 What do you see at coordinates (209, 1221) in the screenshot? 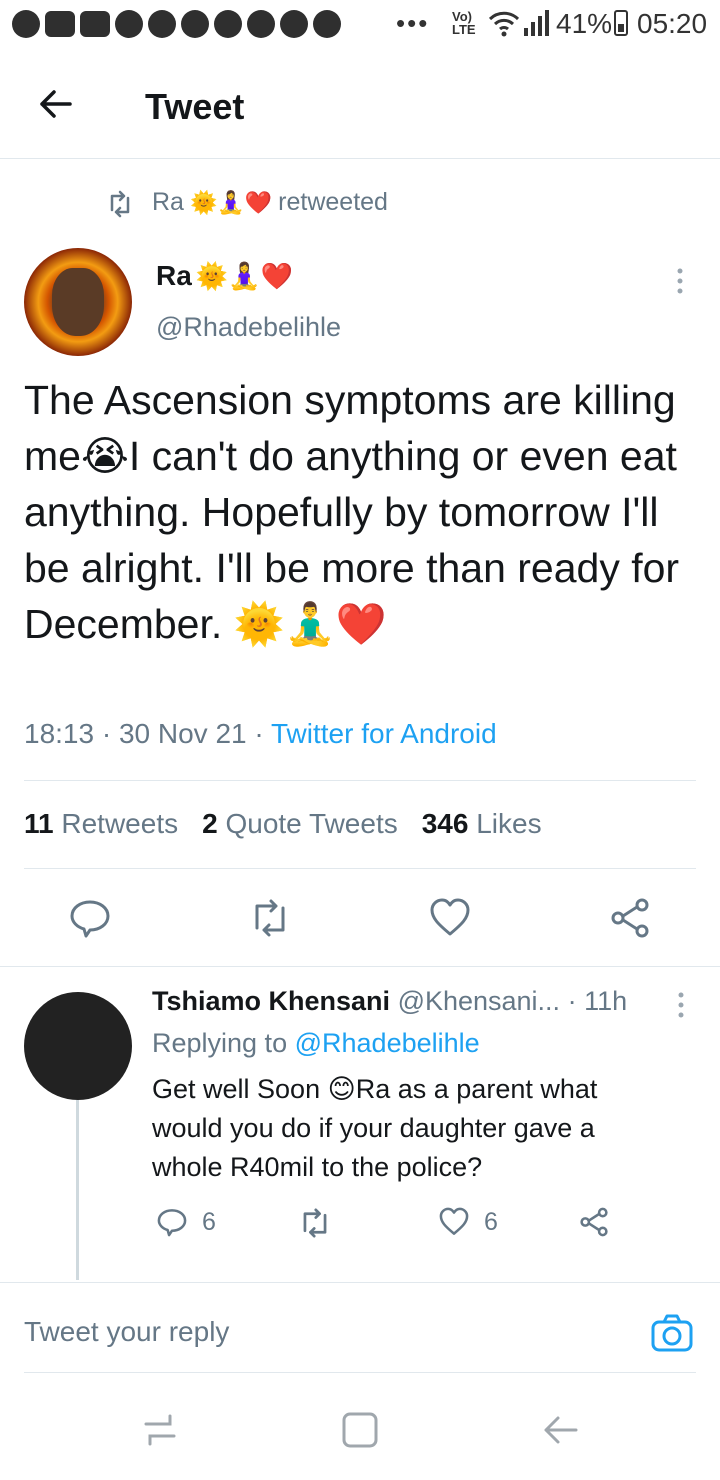
I see `reply-reply-count: 6` at bounding box center [209, 1221].